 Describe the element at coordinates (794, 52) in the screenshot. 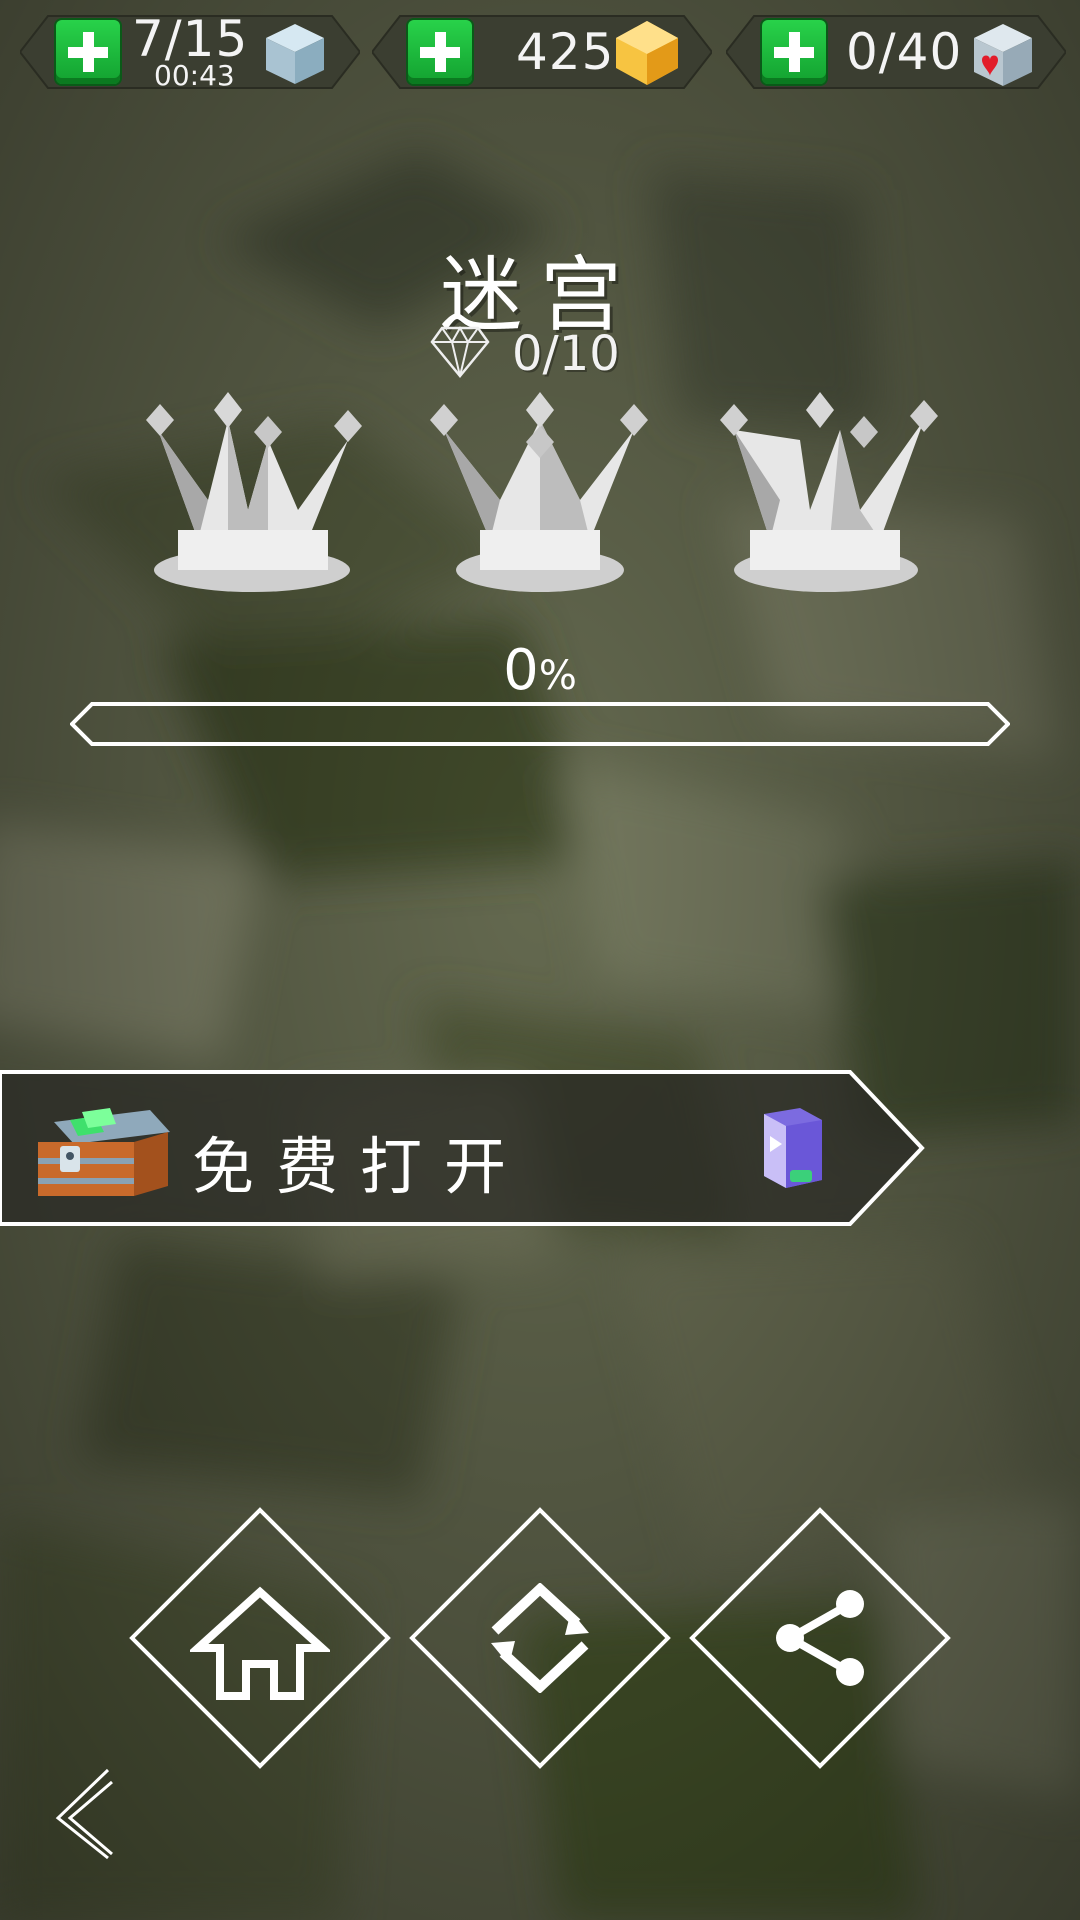

I see `add-hearts-button` at that location.